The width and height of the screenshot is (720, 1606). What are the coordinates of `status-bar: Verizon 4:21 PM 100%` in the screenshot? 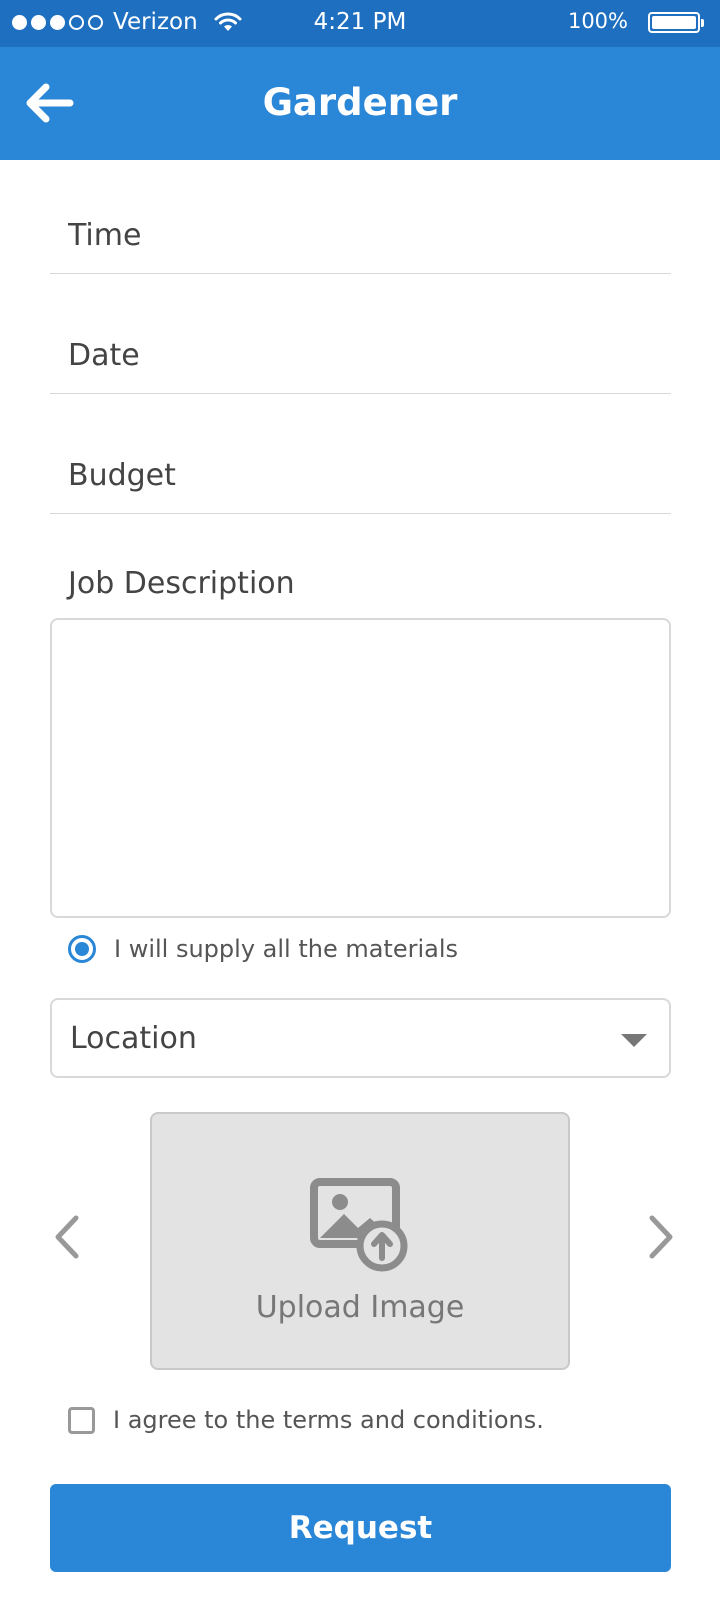 It's located at (360, 23).